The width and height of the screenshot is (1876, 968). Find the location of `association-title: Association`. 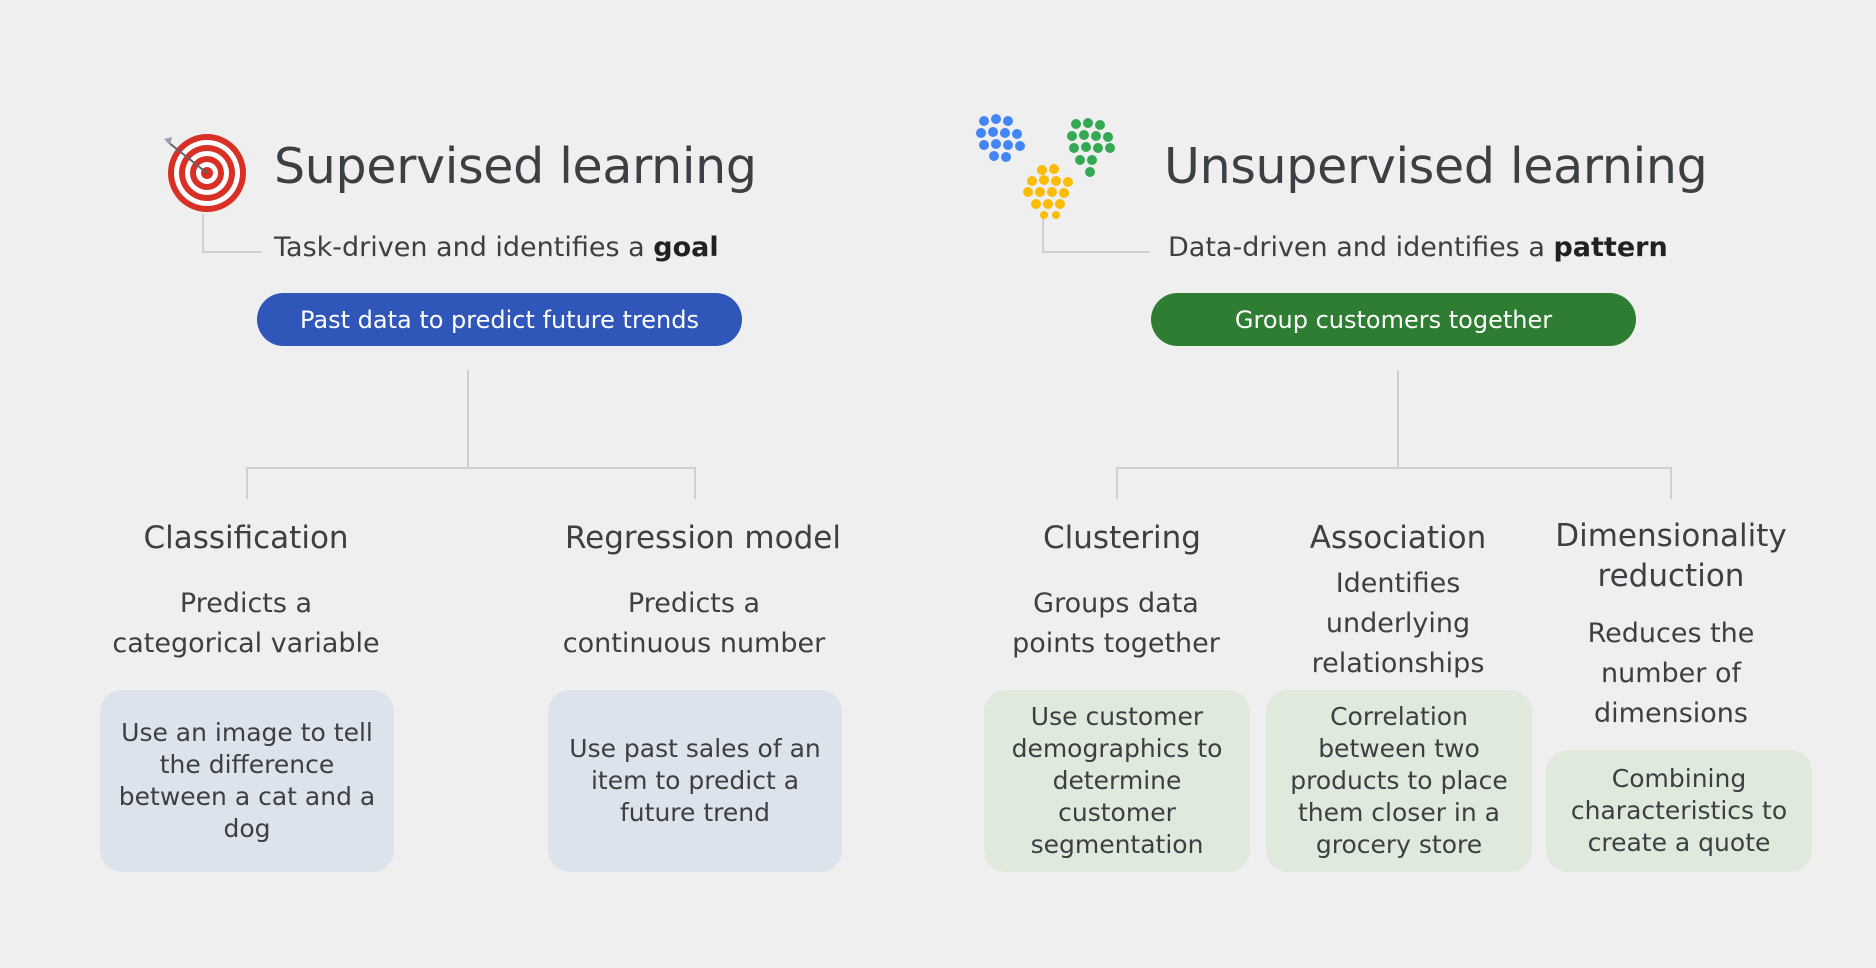

association-title: Association is located at coordinates (1398, 538).